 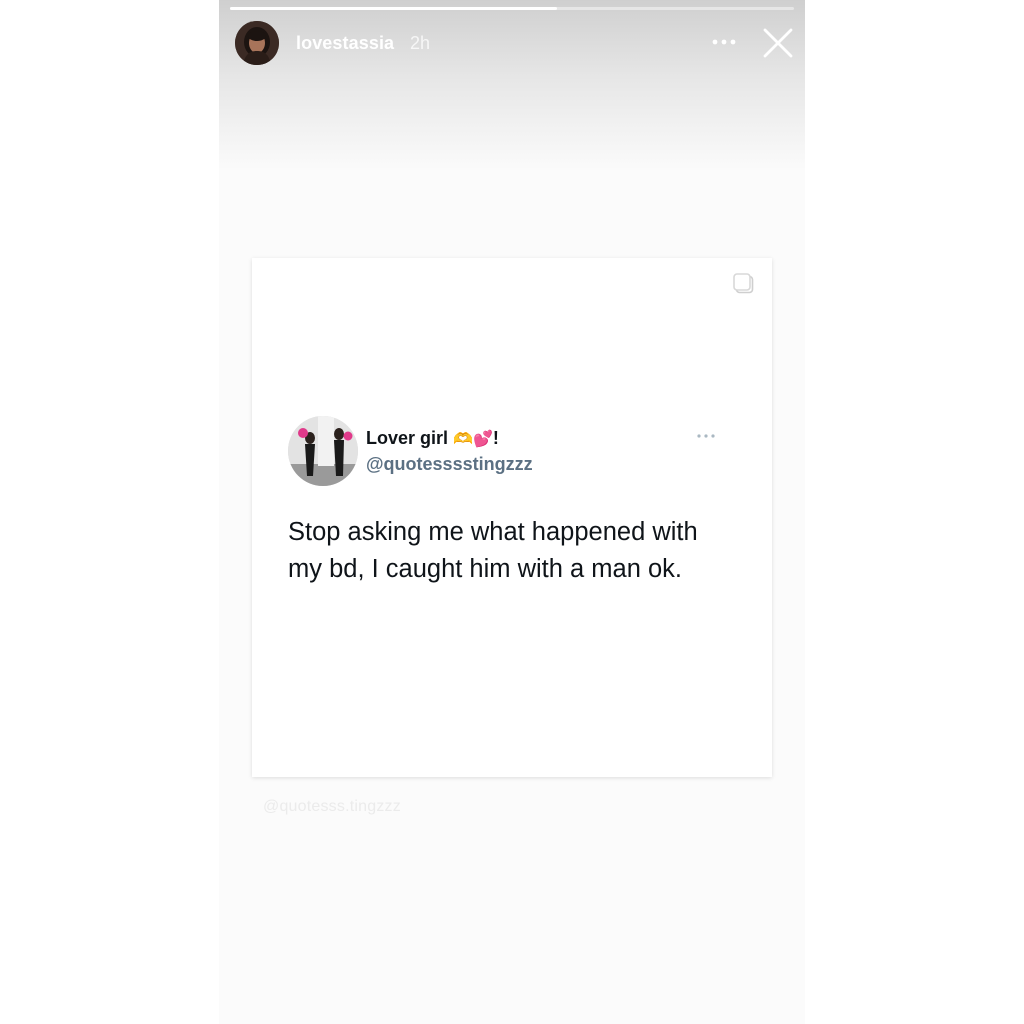 I want to click on source-watermark: @quotesss.tingzzz, so click(x=332, y=806).